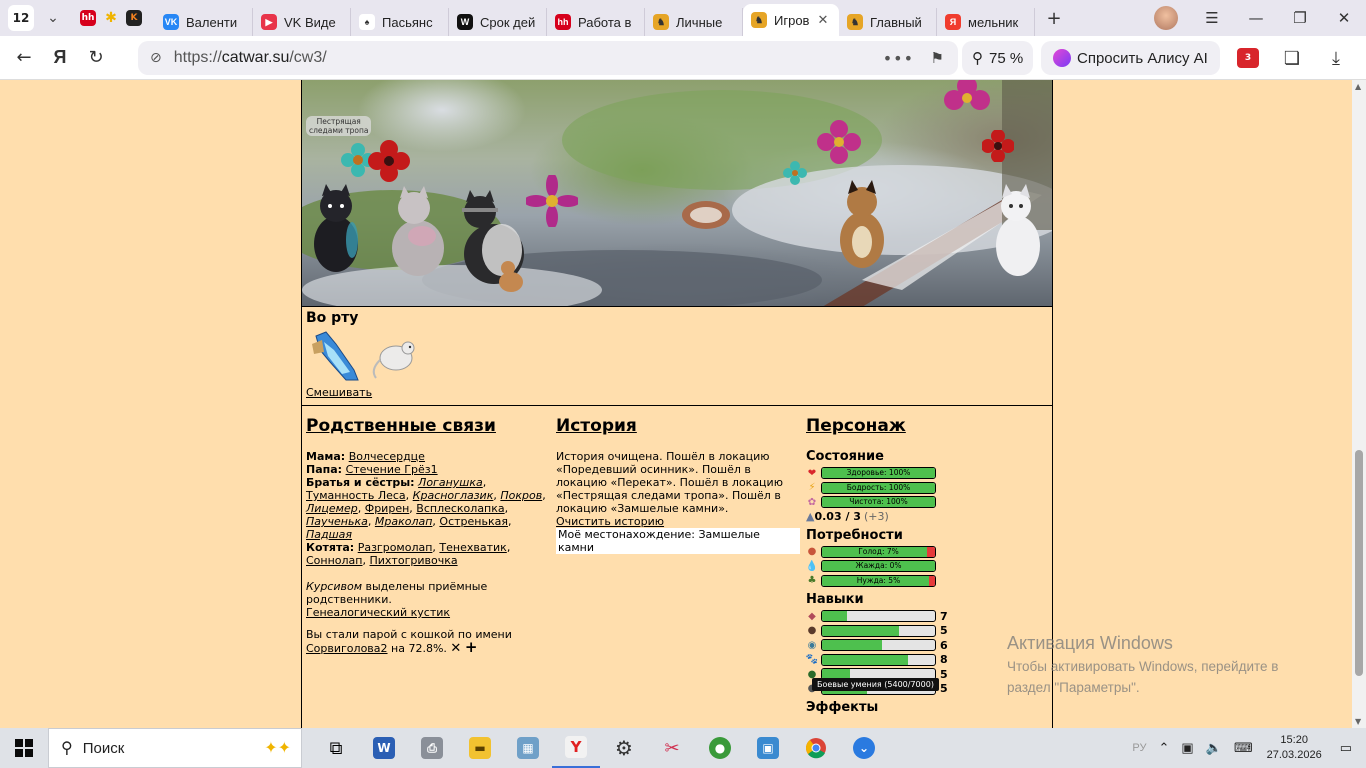  Describe the element at coordinates (576, 748) in the screenshot. I see `yandex-browser-icon: Y` at that location.